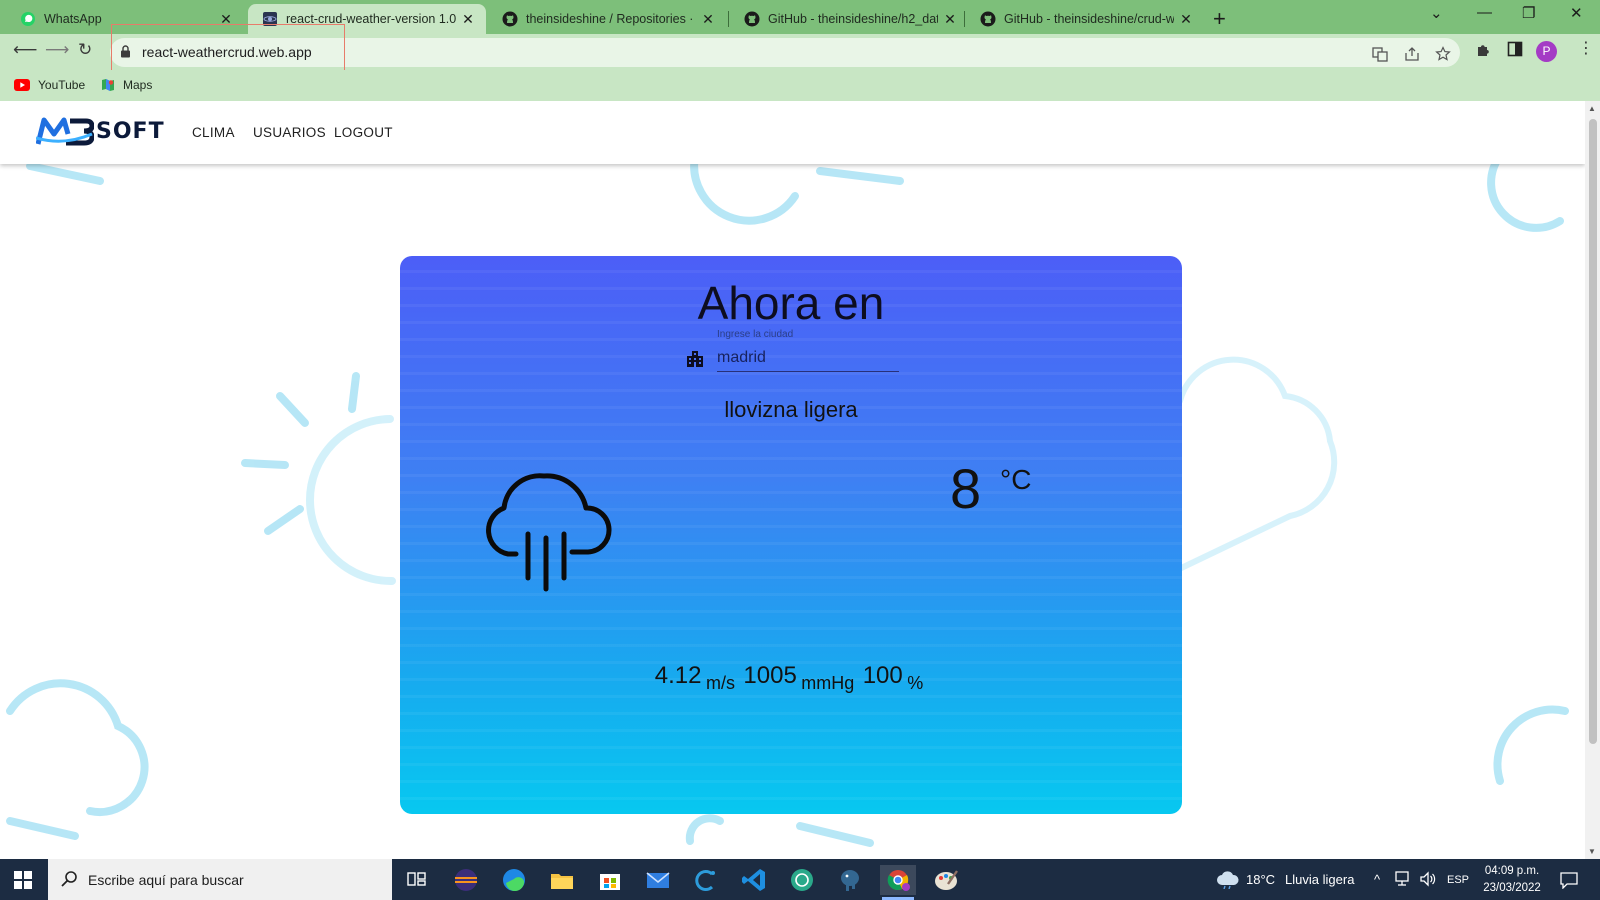 This screenshot has height=900, width=1600. Describe the element at coordinates (562, 880) in the screenshot. I see `file-explorer-icon` at that location.